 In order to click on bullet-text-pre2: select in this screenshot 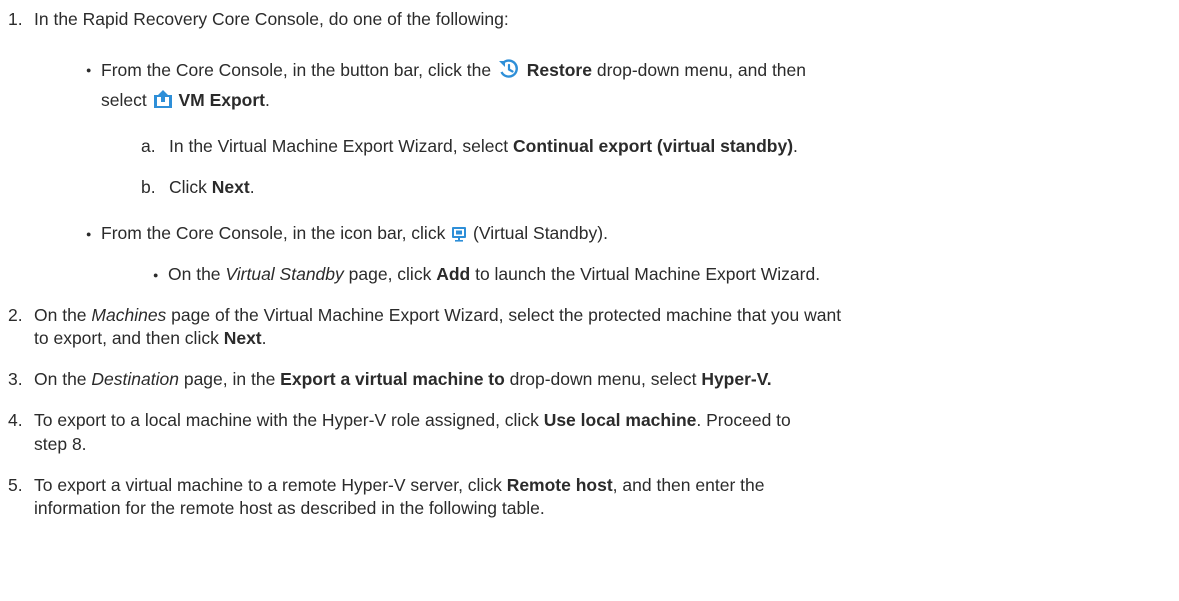, I will do `click(126, 100)`.